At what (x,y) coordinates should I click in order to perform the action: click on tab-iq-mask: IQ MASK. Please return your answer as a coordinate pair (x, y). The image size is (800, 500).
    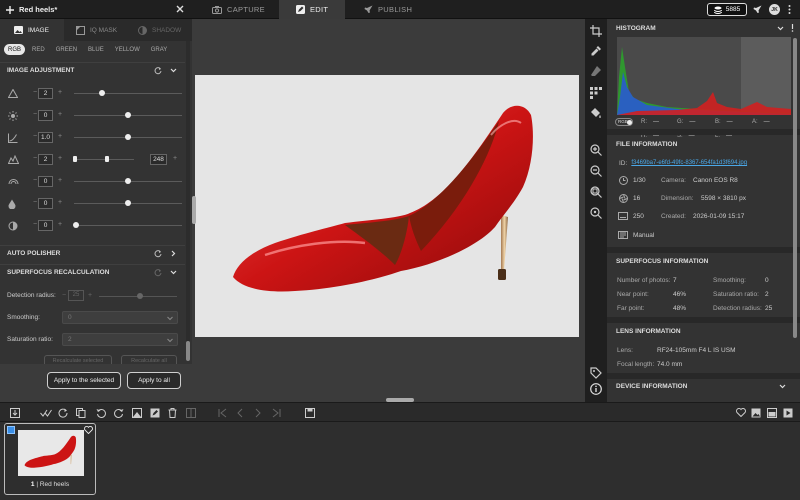
    Looking at the image, I should click on (96, 30).